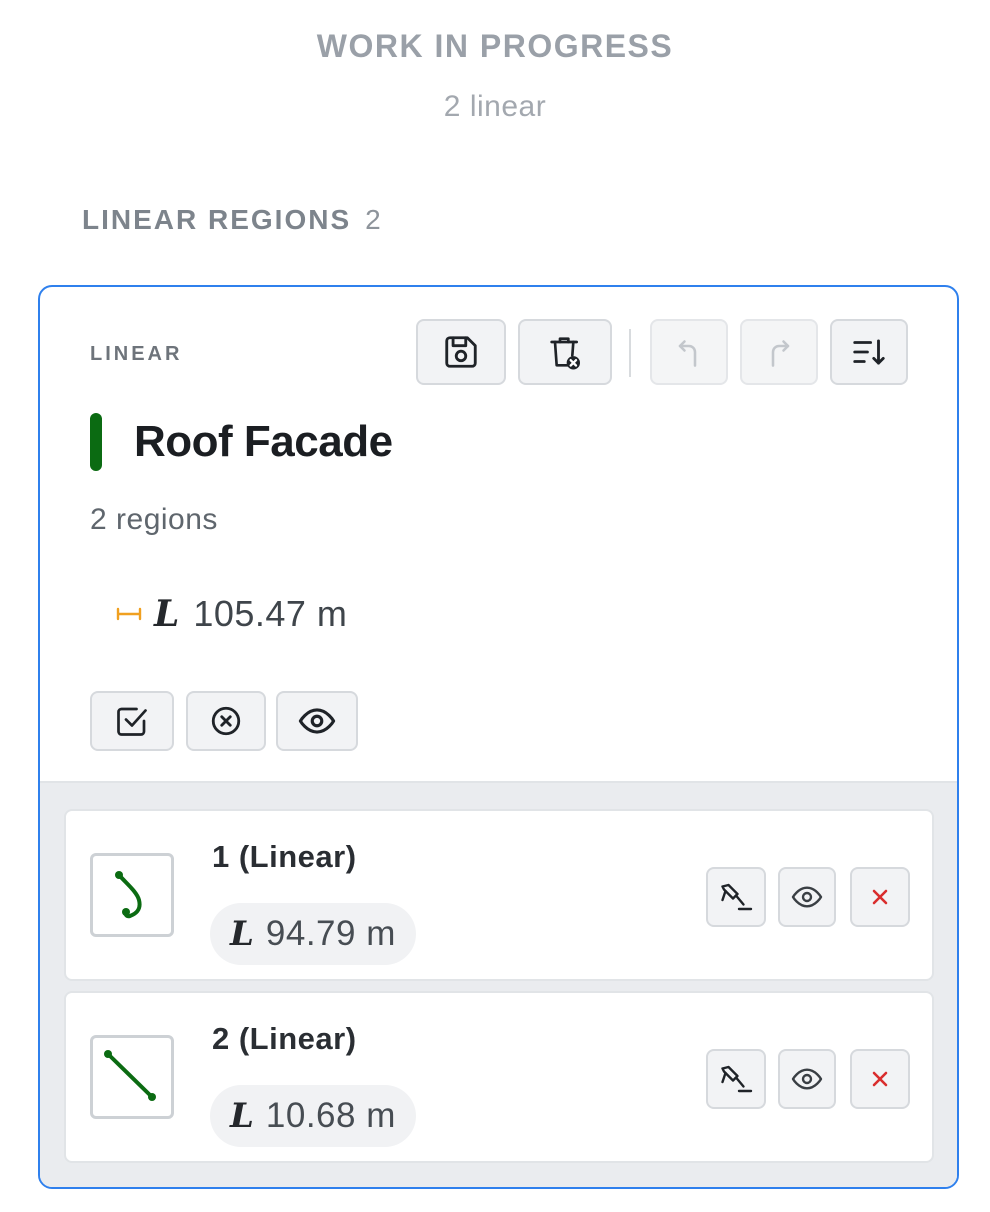 The width and height of the screenshot is (990, 1212). What do you see at coordinates (373, 219) in the screenshot?
I see `section-count: 2` at bounding box center [373, 219].